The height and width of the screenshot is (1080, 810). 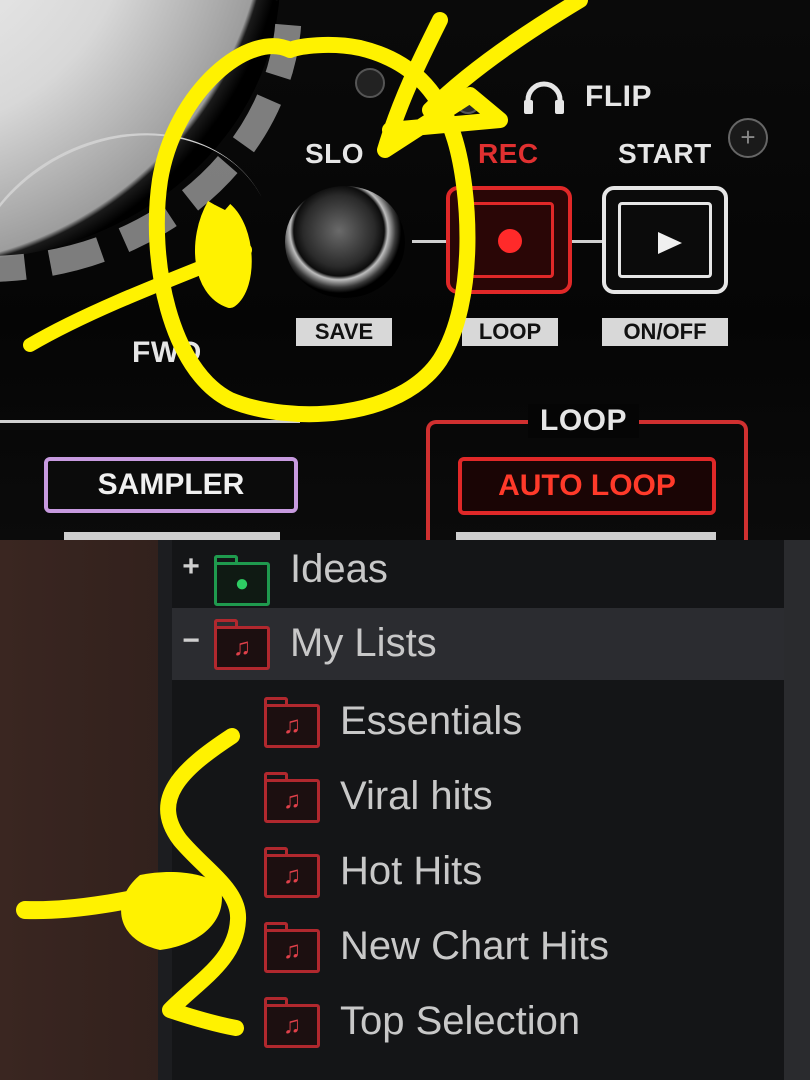 What do you see at coordinates (474, 946) in the screenshot?
I see `tree-item-label: New Chart Hits` at bounding box center [474, 946].